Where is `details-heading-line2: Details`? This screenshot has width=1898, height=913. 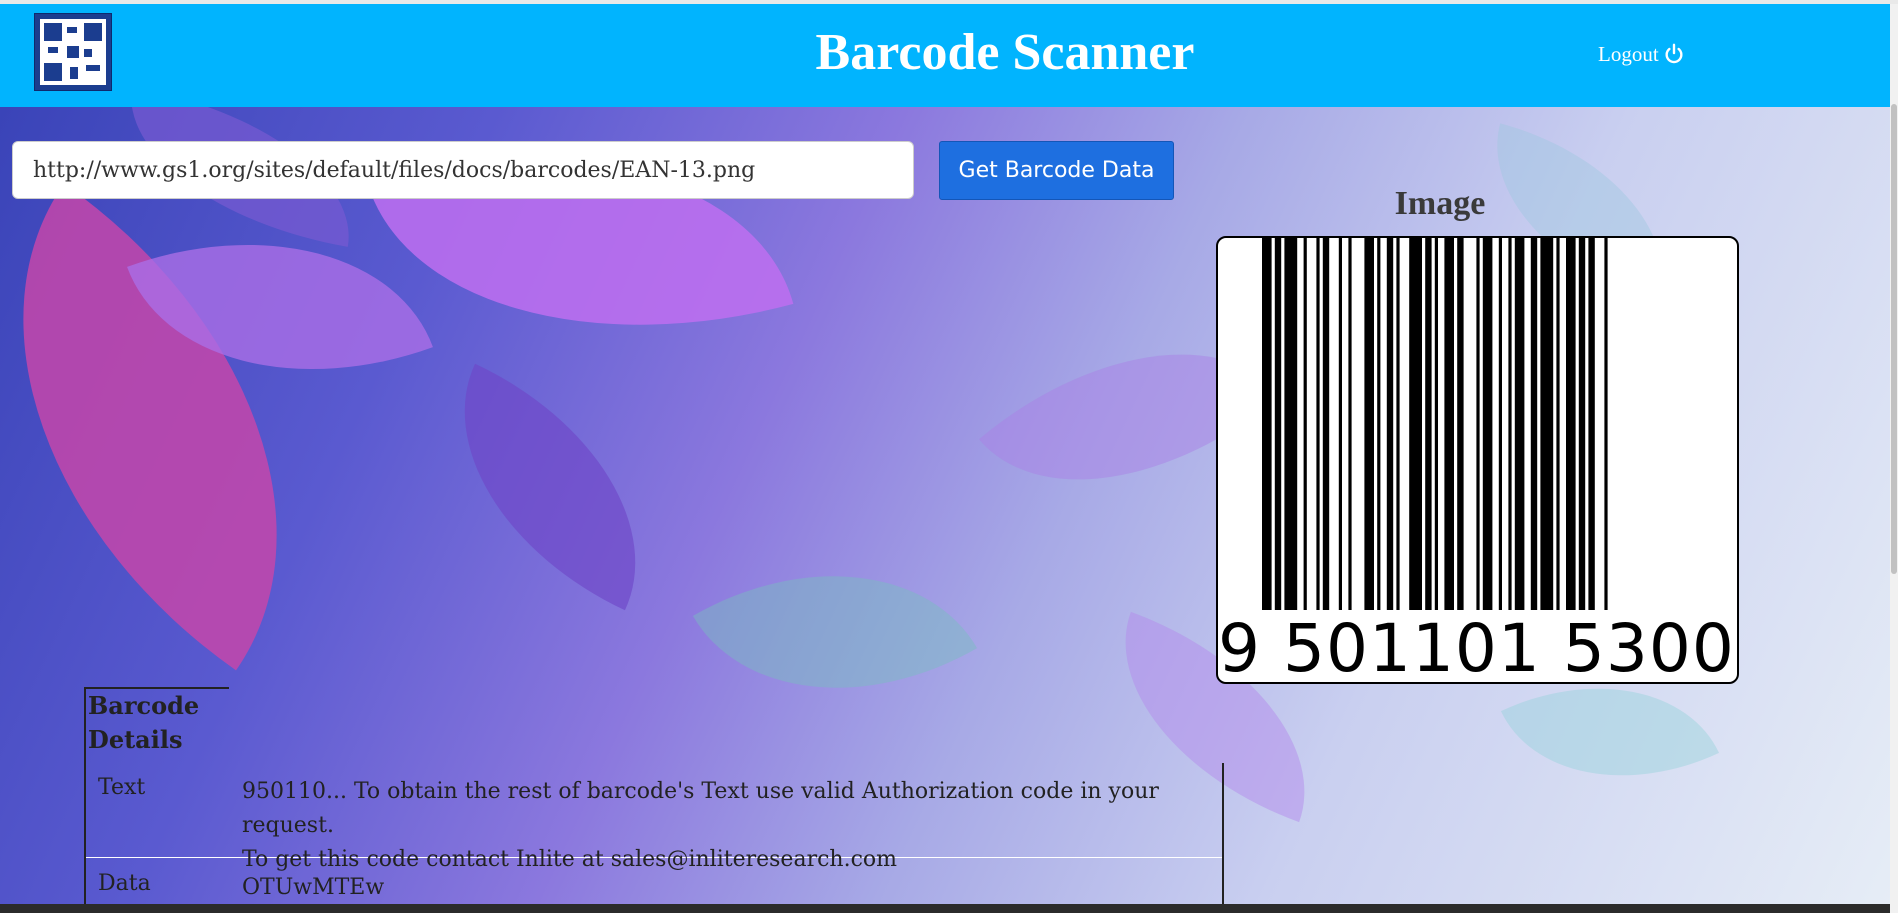 details-heading-line2: Details is located at coordinates (135, 739).